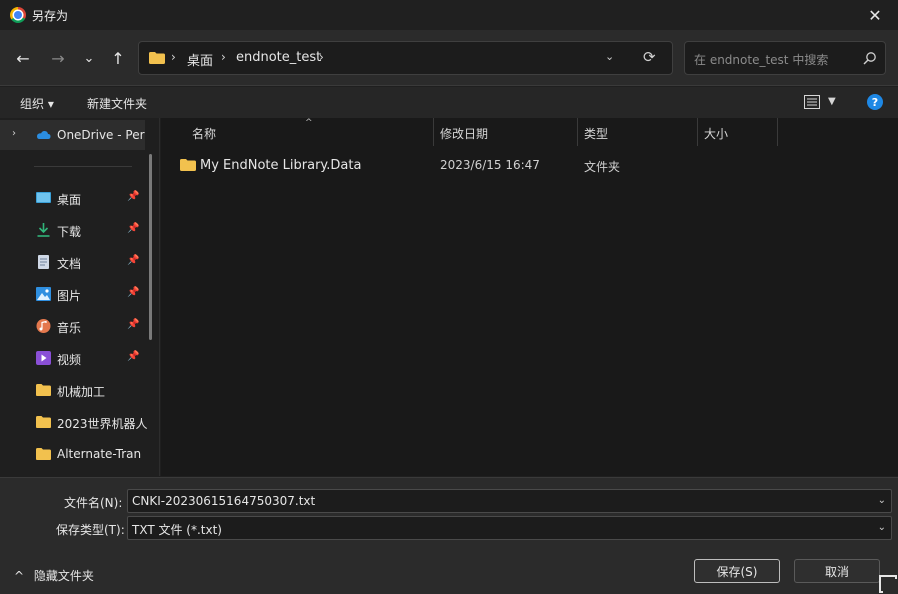  What do you see at coordinates (509, 528) in the screenshot?
I see `filetype-select: TXT 文件 (*.txt) ⌄` at bounding box center [509, 528].